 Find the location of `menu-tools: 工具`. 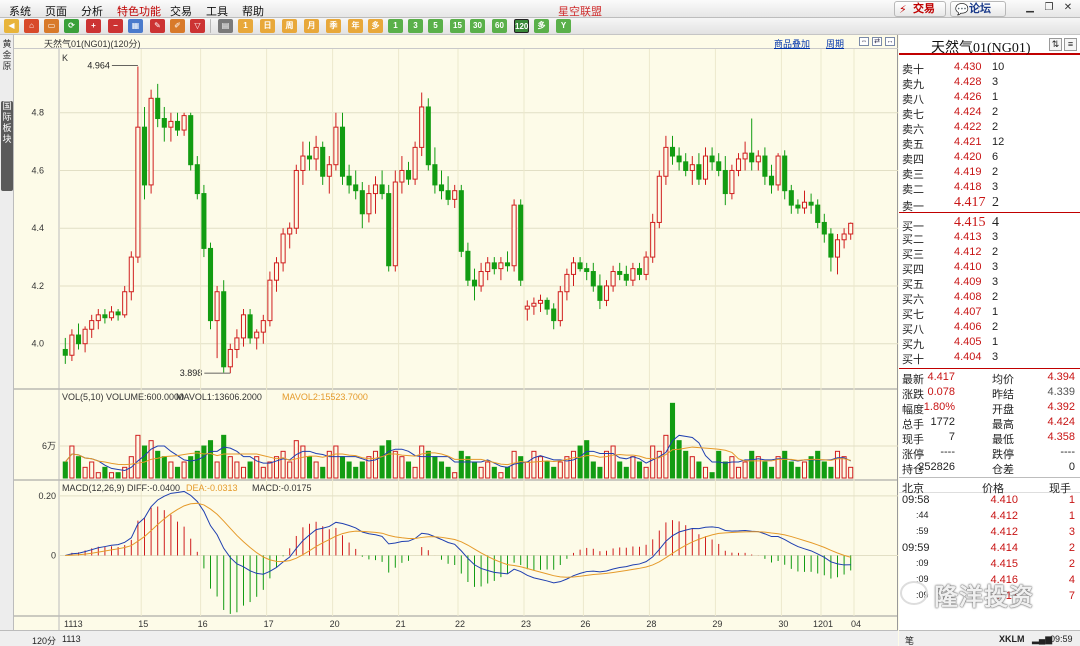

menu-tools: 工具 is located at coordinates (217, 11).